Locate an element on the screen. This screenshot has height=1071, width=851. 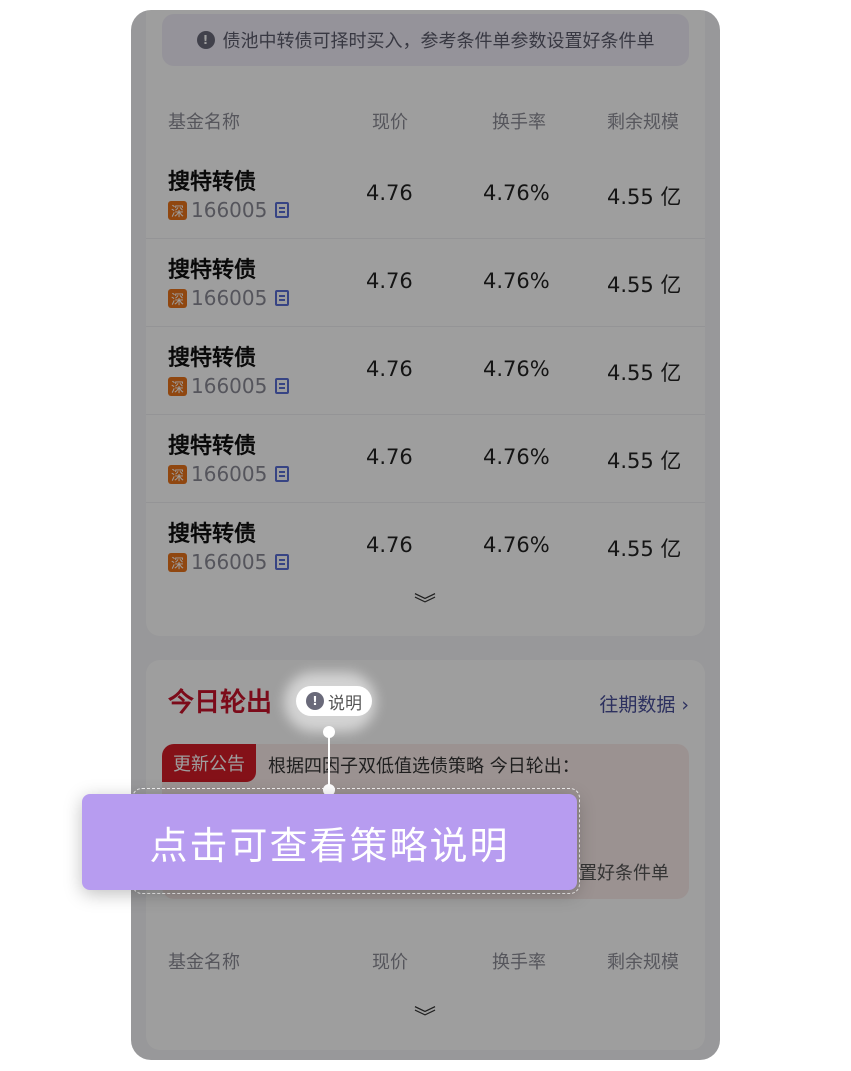
explain-label: 说明 is located at coordinates (345, 703).